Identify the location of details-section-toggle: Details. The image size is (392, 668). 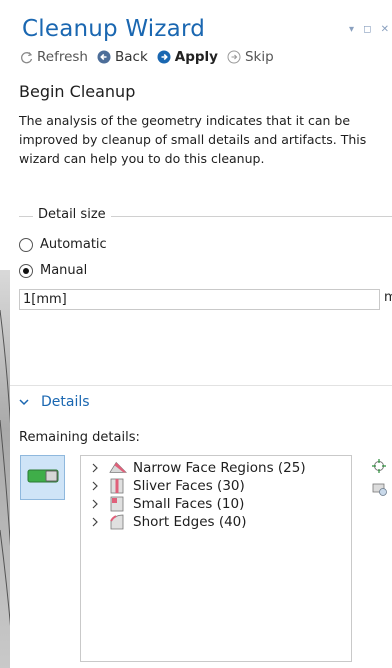
(54, 402).